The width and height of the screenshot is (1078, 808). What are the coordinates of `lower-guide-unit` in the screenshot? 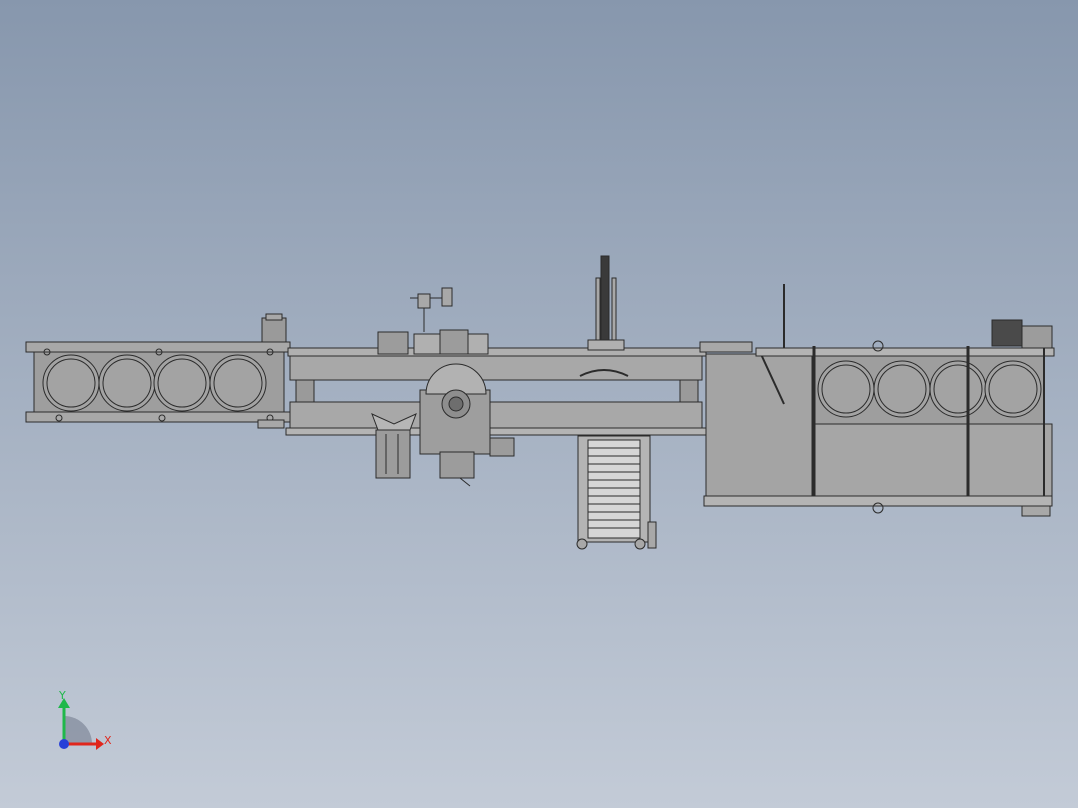 It's located at (457, 465).